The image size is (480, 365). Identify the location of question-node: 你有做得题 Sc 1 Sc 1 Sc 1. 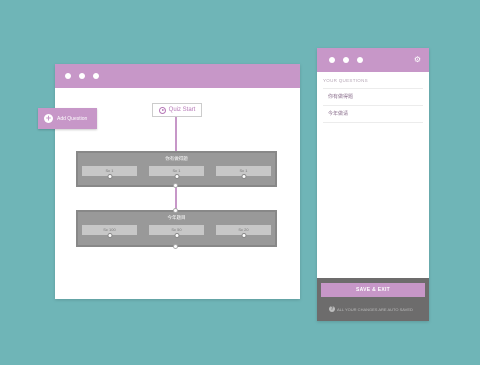
(176, 169).